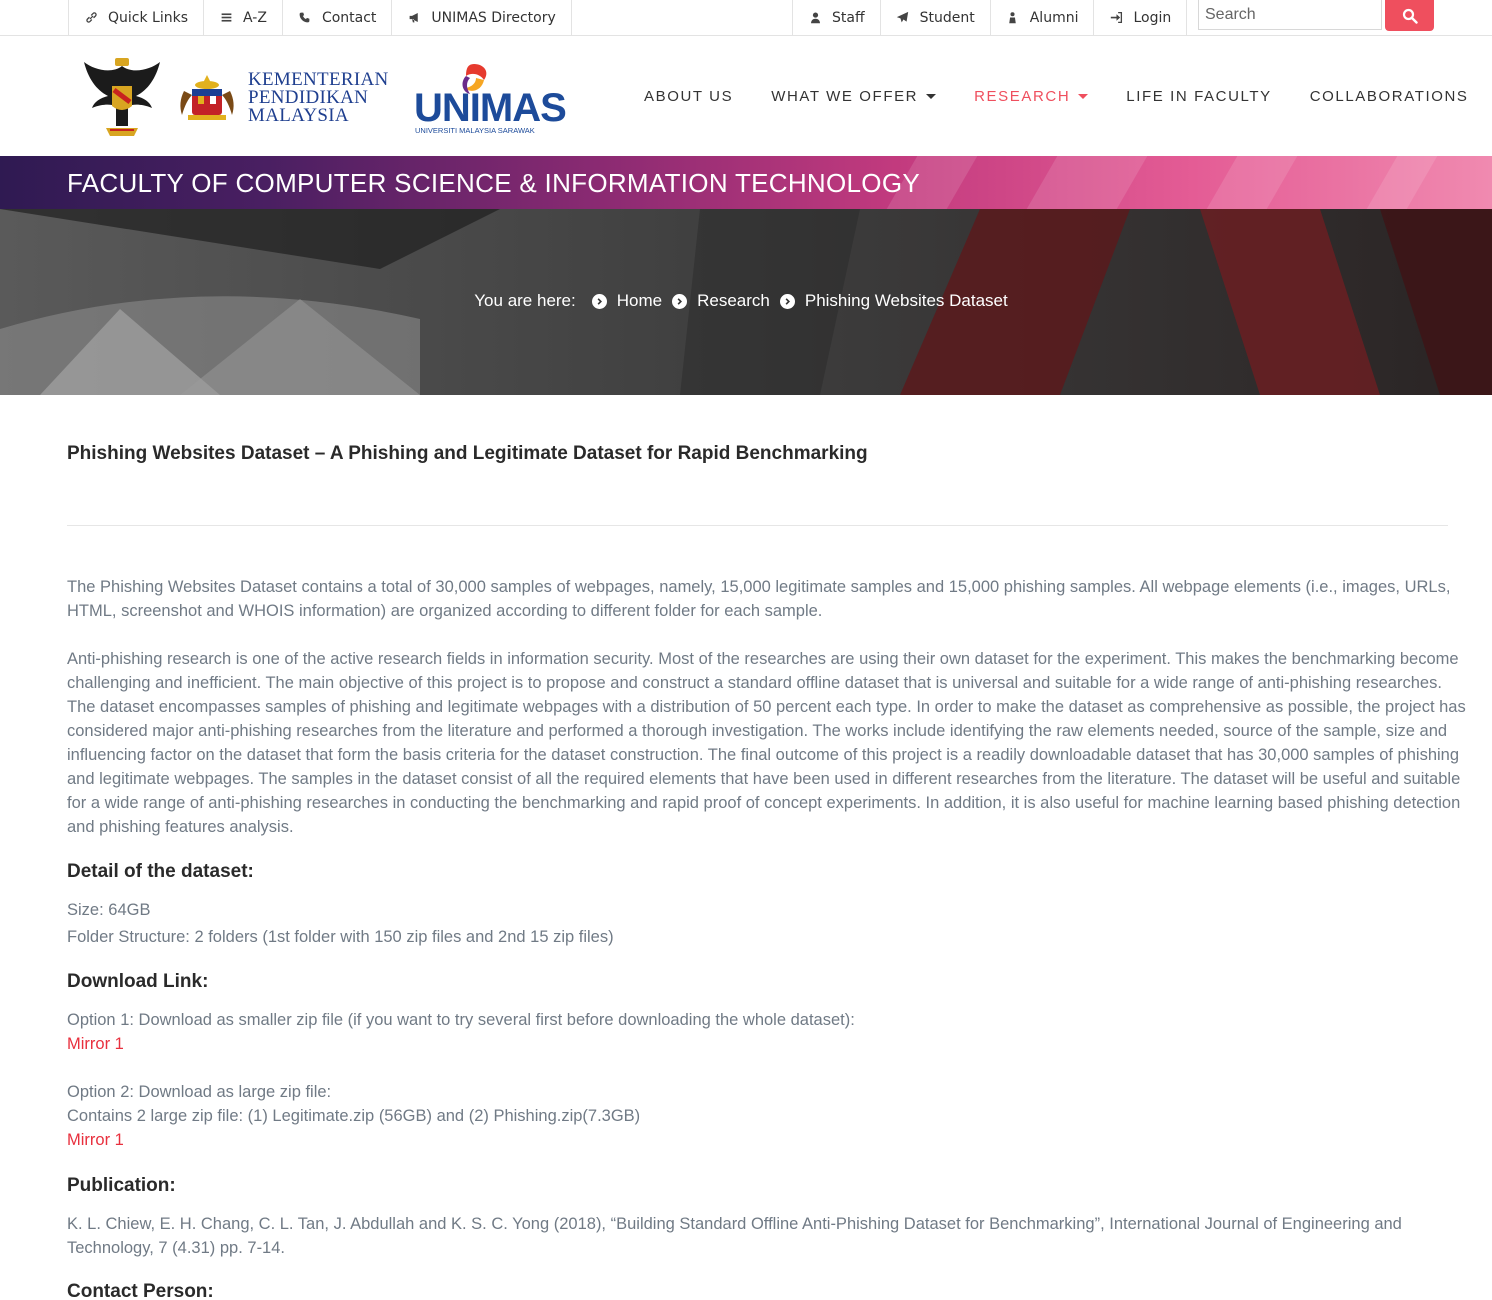 The height and width of the screenshot is (1300, 1492). I want to click on option-2-mirror-link: Mirror 1, so click(95, 1140).